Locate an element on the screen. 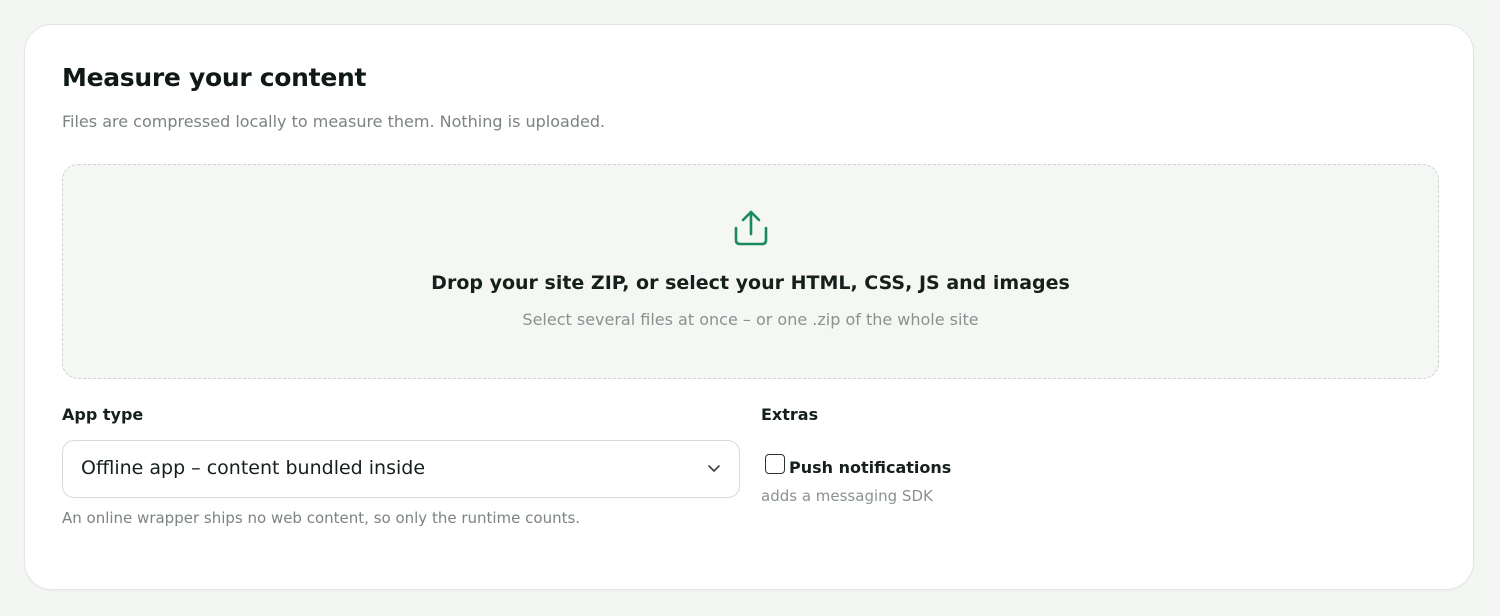 Image resolution: width=1500 pixels, height=616 pixels. upload-icon is located at coordinates (751, 228).